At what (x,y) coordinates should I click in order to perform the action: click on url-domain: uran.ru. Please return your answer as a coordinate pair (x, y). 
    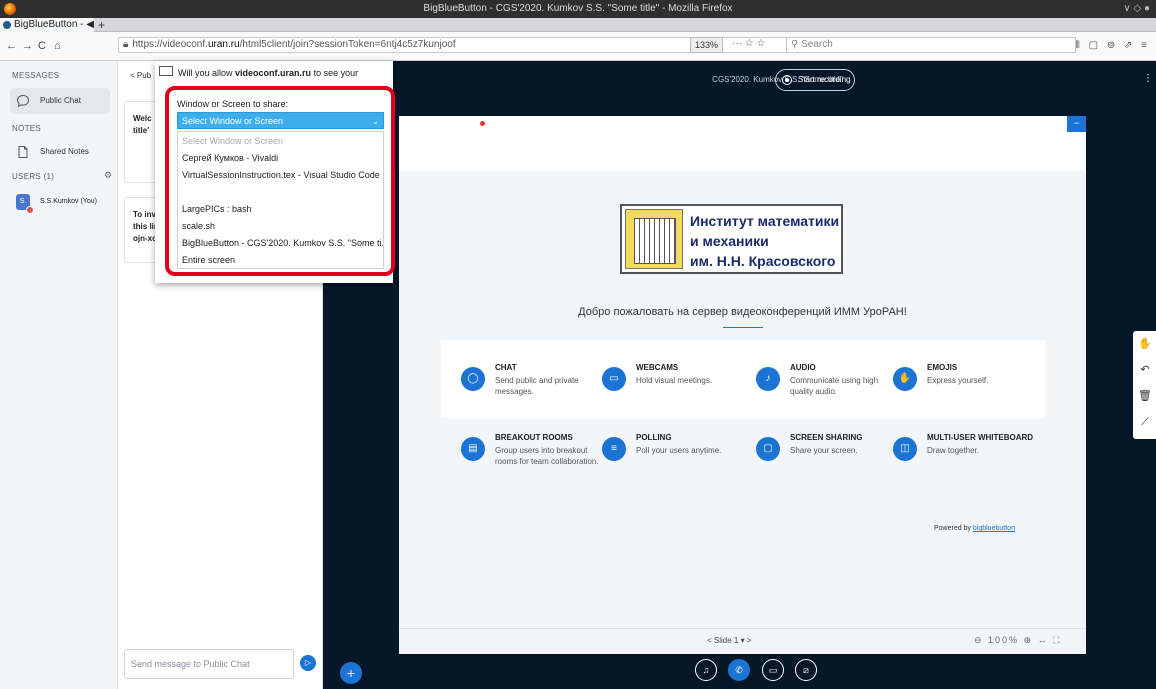
    Looking at the image, I should click on (223, 44).